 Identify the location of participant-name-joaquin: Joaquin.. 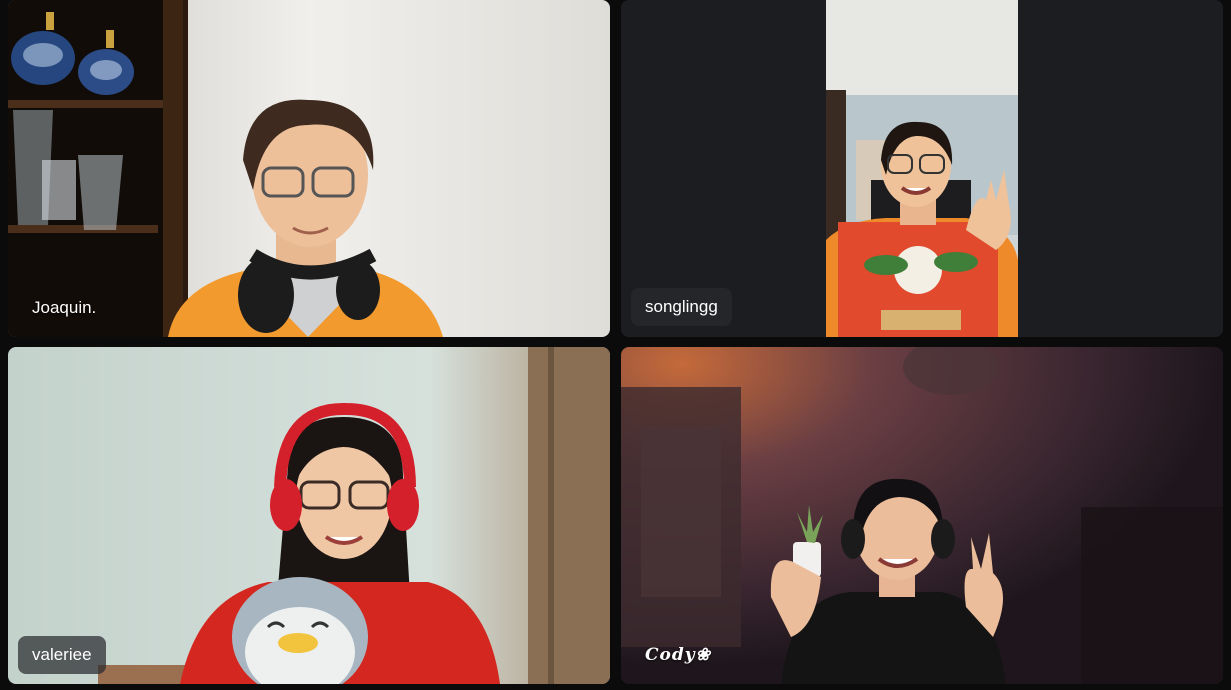
(64, 307).